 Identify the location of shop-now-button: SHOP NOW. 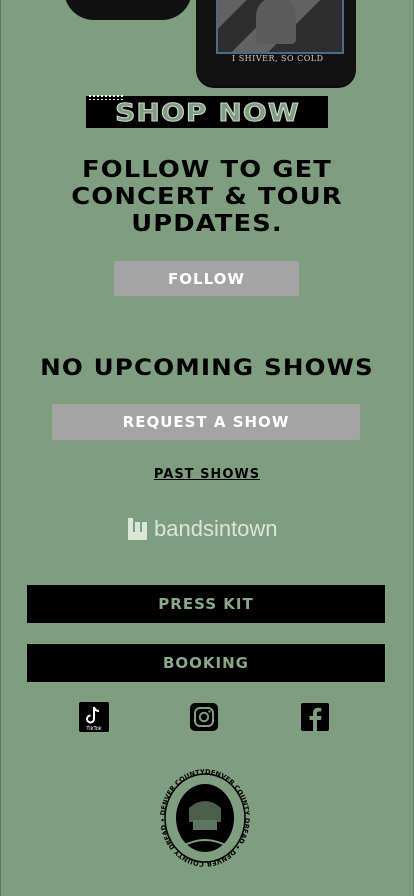
(207, 111).